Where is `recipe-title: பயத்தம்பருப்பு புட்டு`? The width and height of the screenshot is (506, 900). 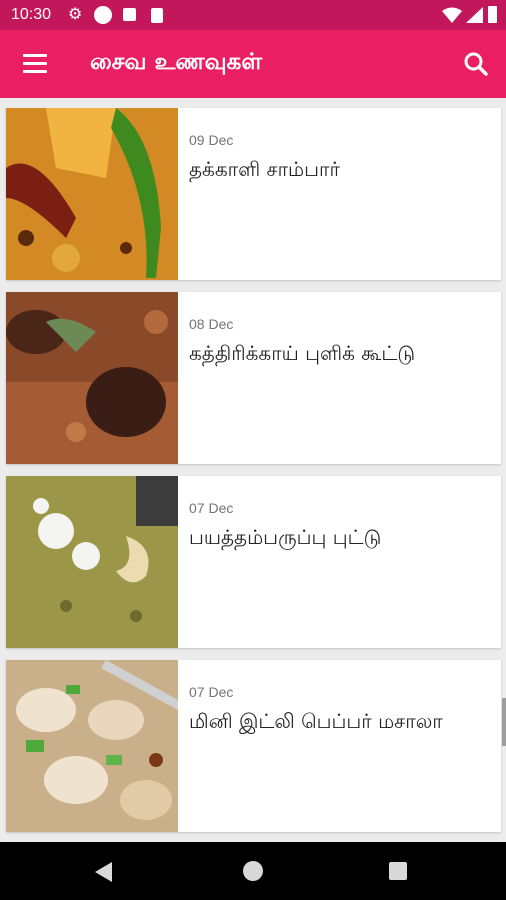
recipe-title: பயத்தம்பருப்பு புட்டு is located at coordinates (285, 537).